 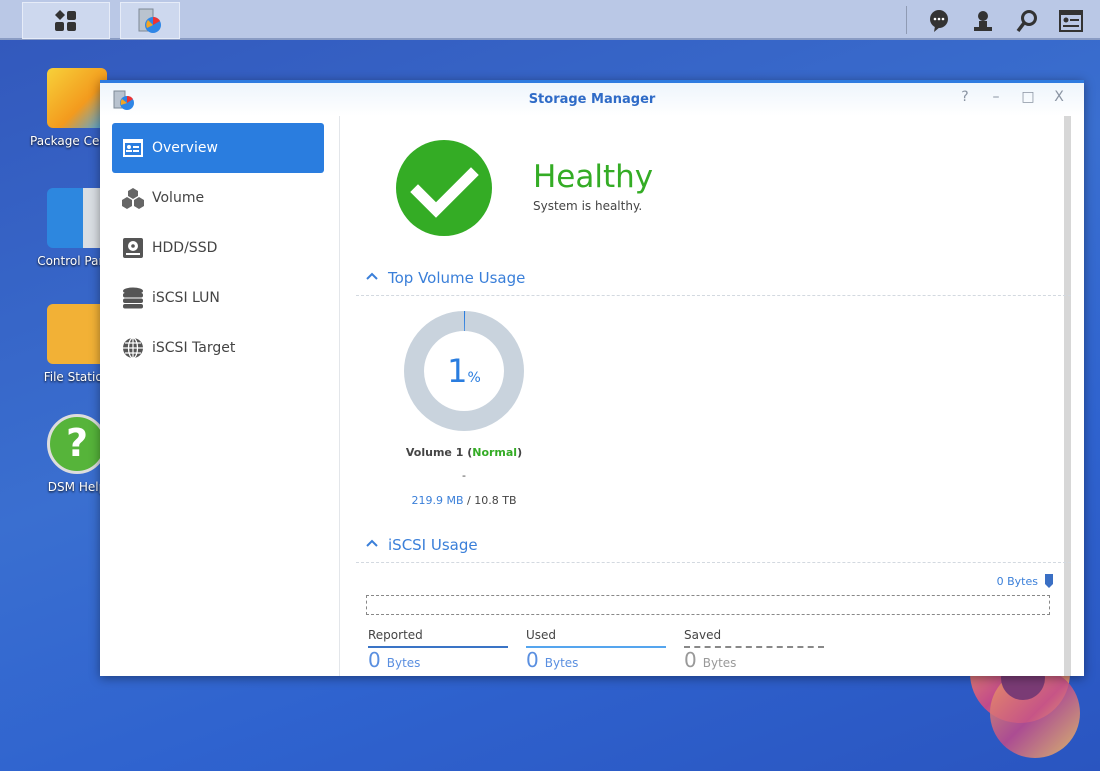 What do you see at coordinates (1028, 99) in the screenshot?
I see `maximize-button: □` at bounding box center [1028, 99].